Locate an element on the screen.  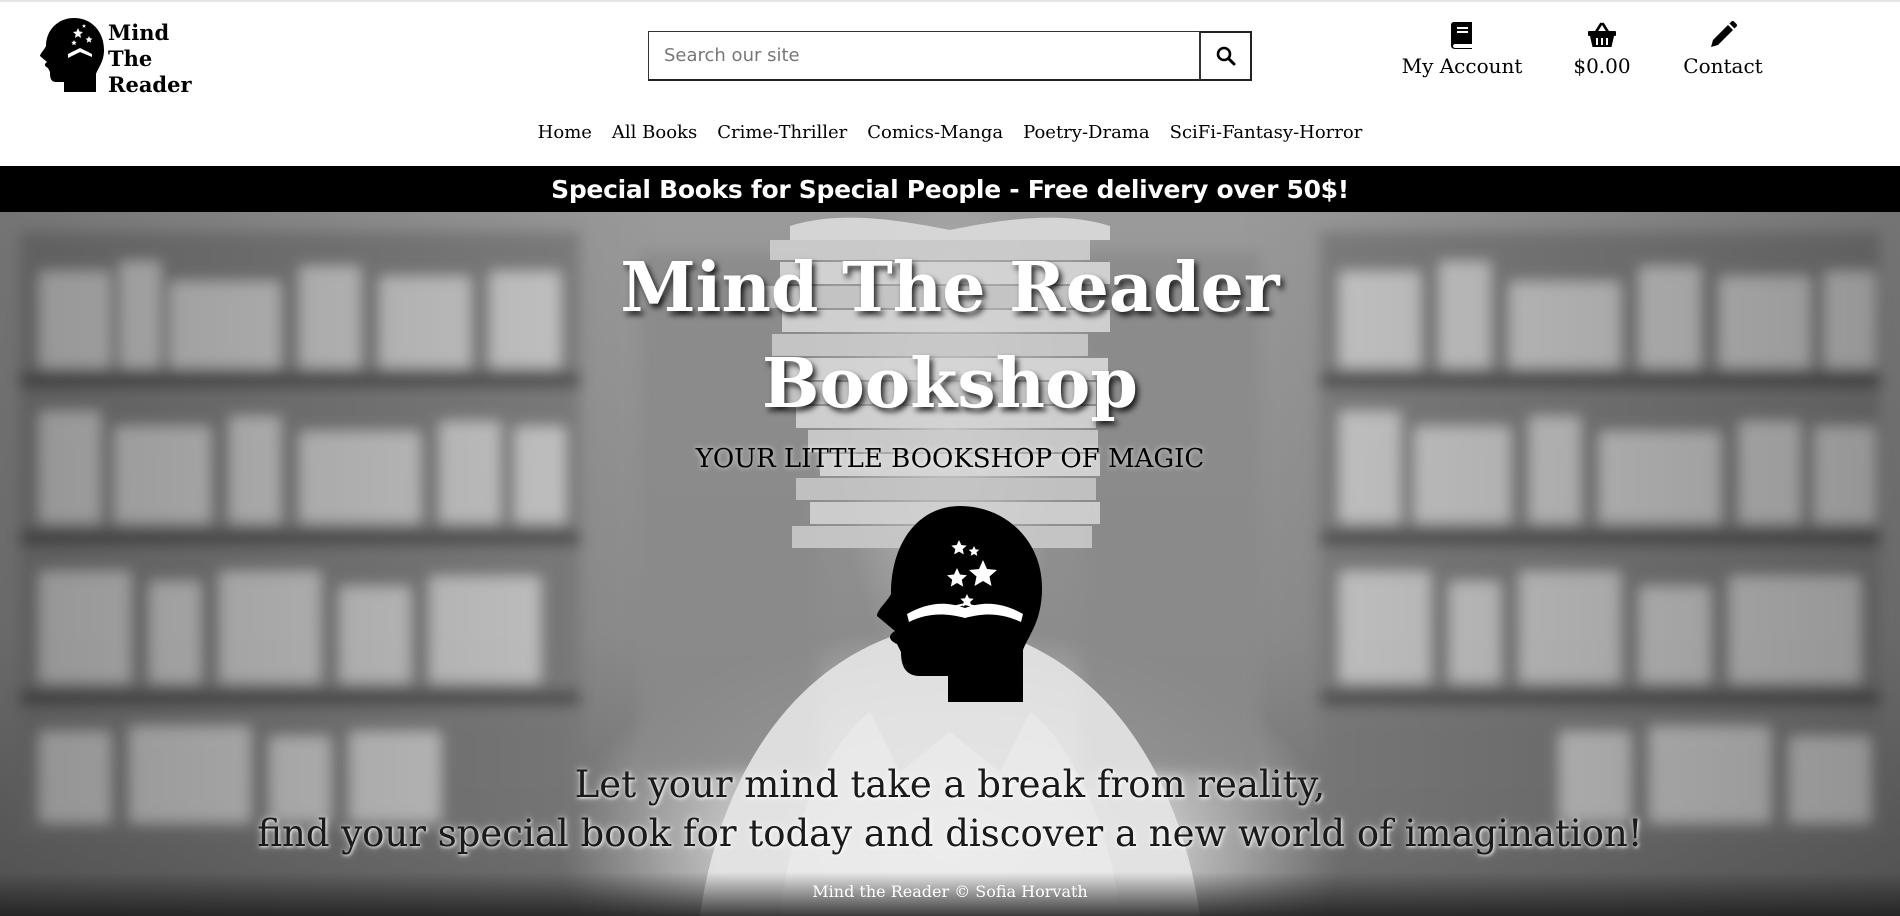
site-logo: Mind The Reader is located at coordinates (114, 57).